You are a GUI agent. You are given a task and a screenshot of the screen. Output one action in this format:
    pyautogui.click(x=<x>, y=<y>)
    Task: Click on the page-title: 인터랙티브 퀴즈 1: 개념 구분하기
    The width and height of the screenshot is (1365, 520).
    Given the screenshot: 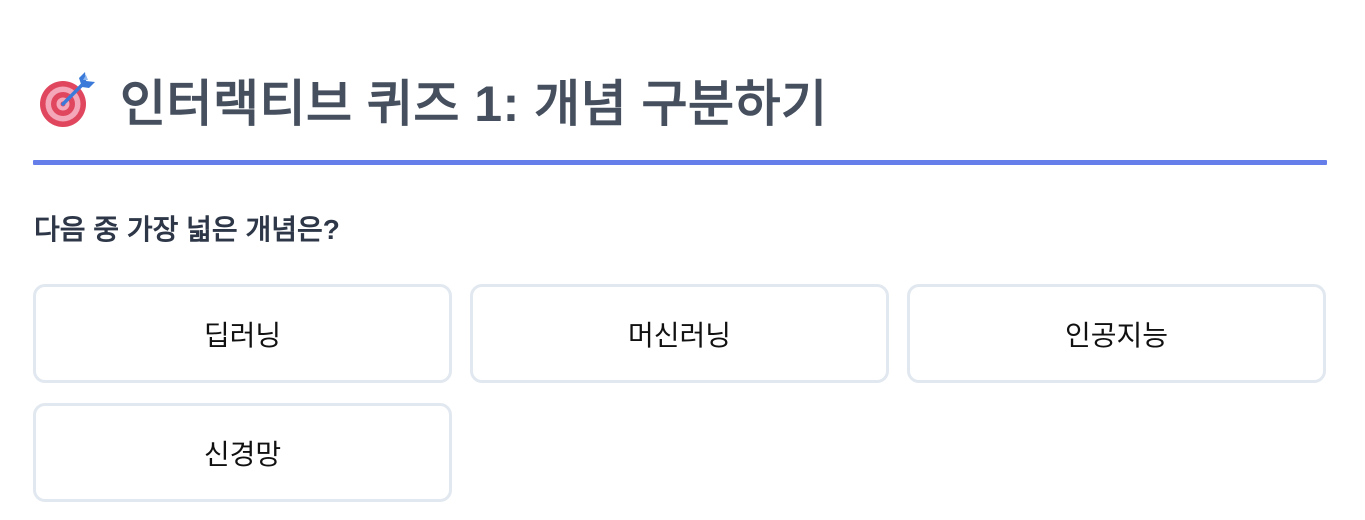 What is the action you would take?
    pyautogui.click(x=474, y=104)
    